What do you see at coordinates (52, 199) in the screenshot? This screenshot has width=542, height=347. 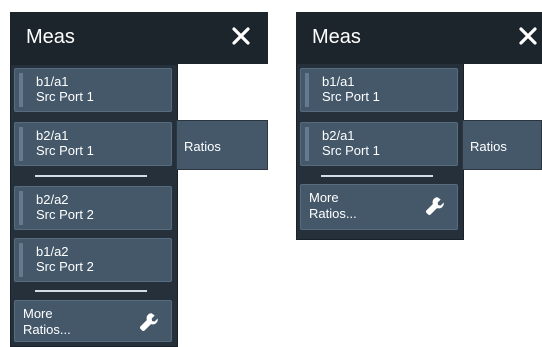 I see `item-label: b2/a2` at bounding box center [52, 199].